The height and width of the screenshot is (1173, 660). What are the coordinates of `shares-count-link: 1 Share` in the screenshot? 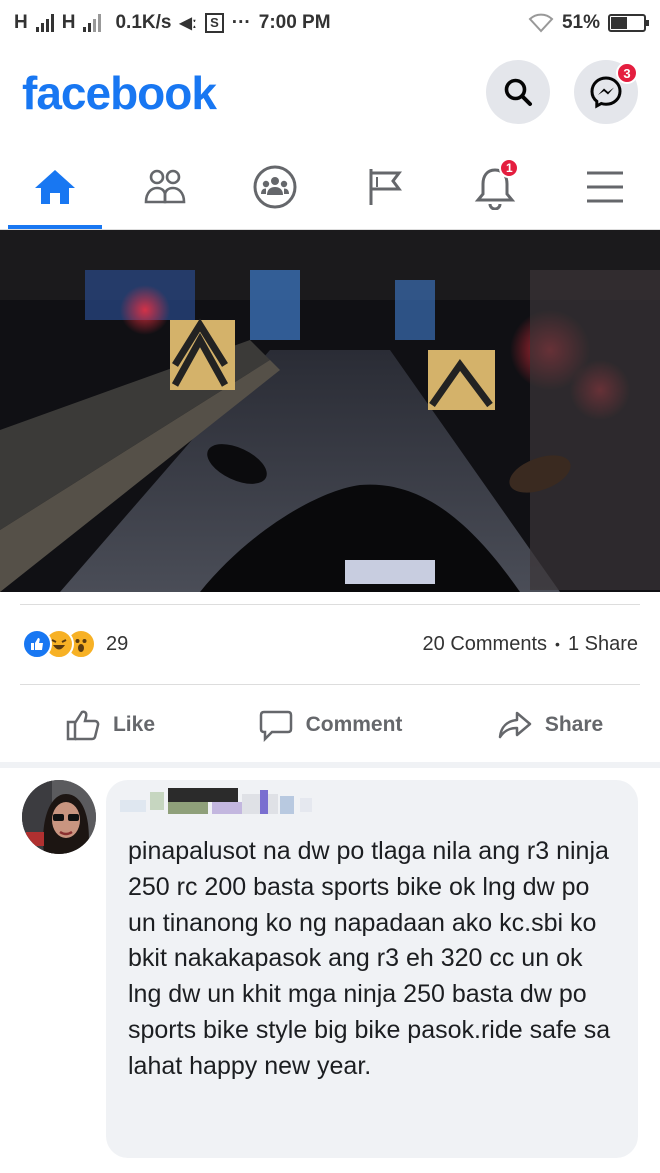 It's located at (603, 644).